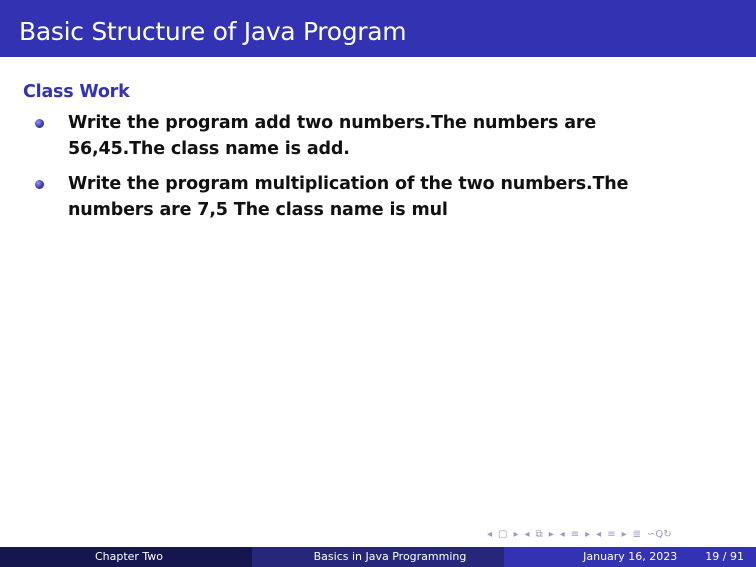  I want to click on footer-author: Chapter Two, so click(126, 557).